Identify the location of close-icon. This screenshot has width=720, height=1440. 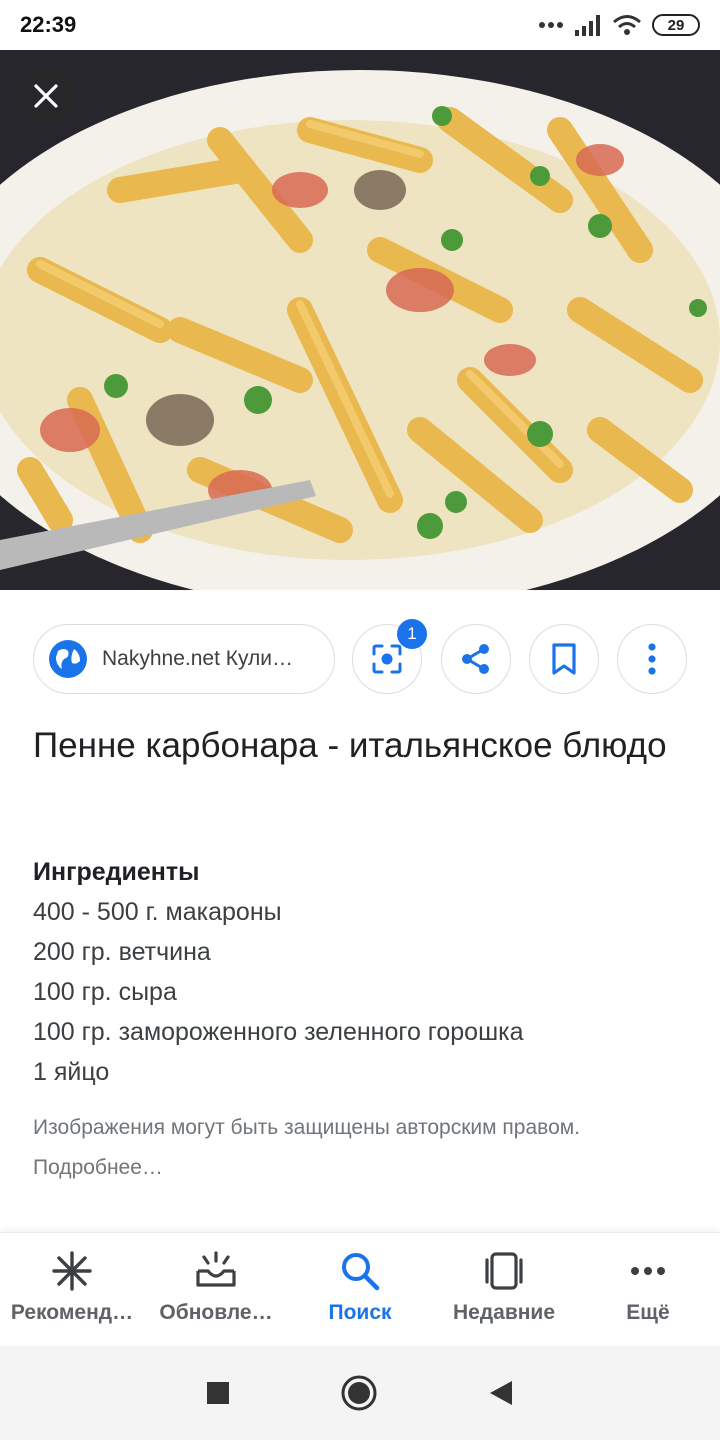
(46, 96).